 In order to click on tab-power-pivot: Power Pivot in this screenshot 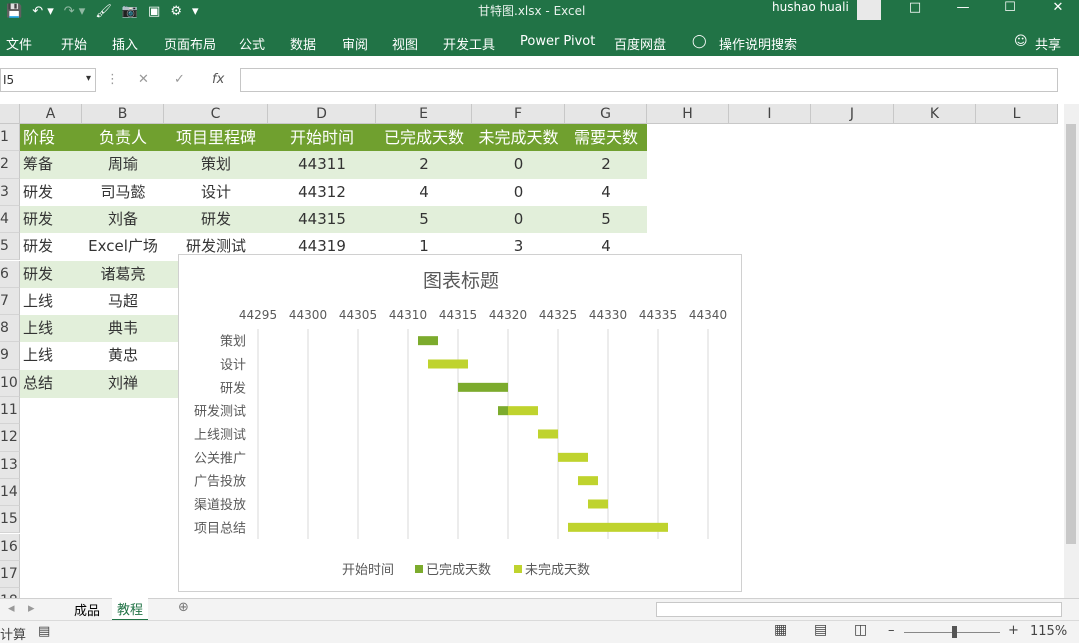, I will do `click(557, 41)`.